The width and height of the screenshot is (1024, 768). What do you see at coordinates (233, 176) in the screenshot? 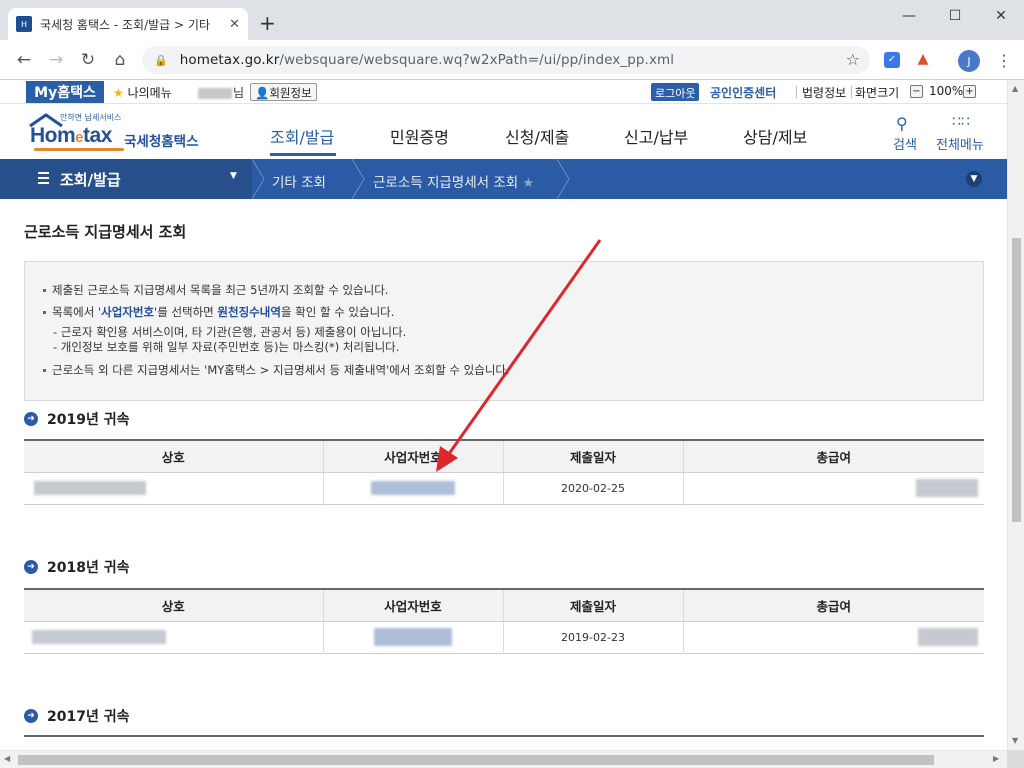
I see `caret-down-icon: ▼` at bounding box center [233, 176].